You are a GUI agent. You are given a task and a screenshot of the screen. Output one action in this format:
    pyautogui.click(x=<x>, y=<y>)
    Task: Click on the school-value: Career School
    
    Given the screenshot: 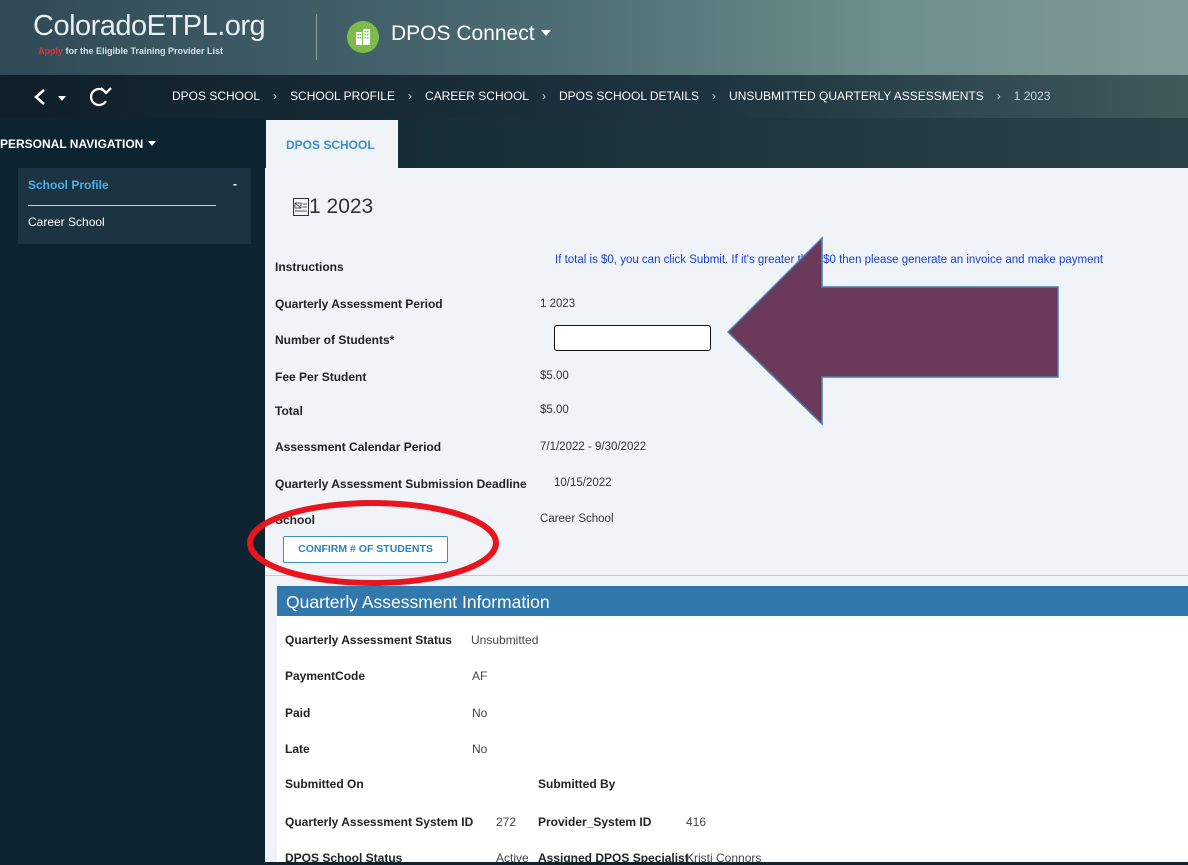 What is the action you would take?
    pyautogui.click(x=577, y=519)
    